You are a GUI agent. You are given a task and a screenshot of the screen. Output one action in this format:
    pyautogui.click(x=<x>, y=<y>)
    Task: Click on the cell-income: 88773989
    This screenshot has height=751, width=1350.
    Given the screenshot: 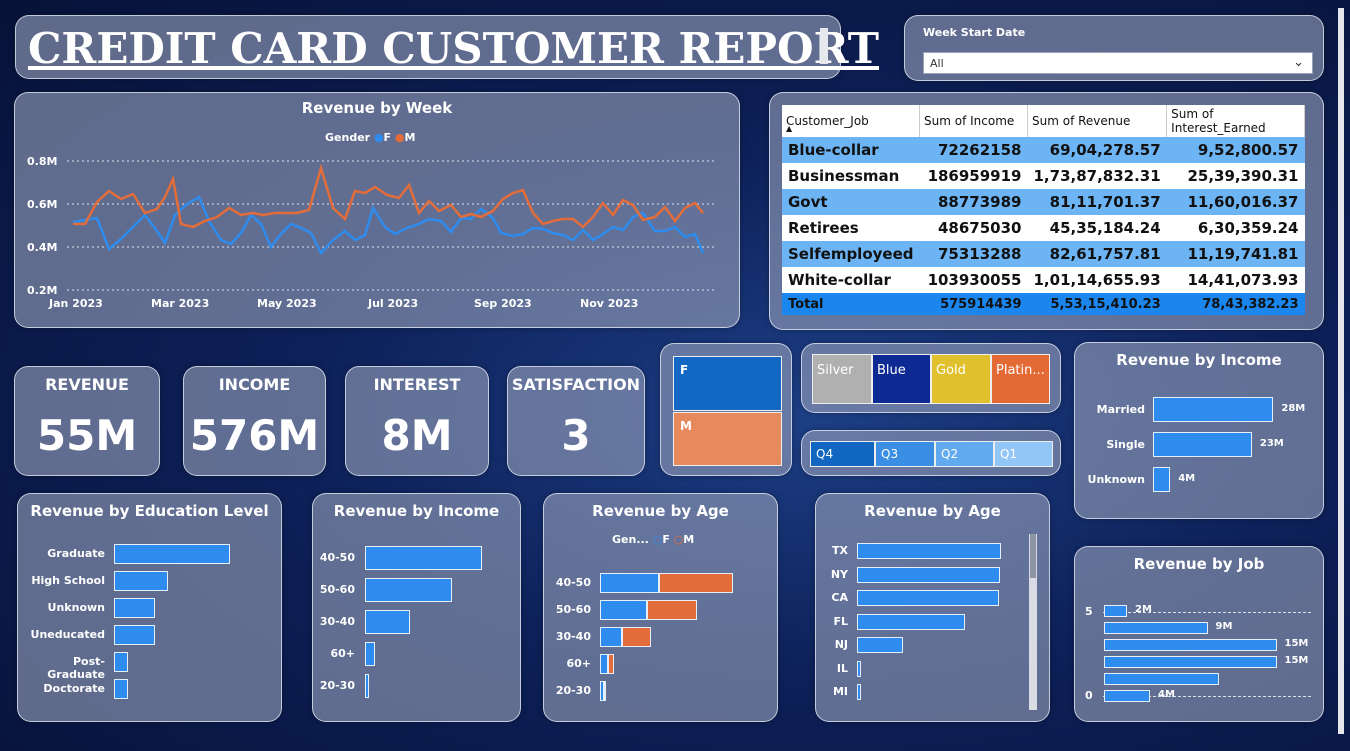 What is the action you would take?
    pyautogui.click(x=973, y=202)
    